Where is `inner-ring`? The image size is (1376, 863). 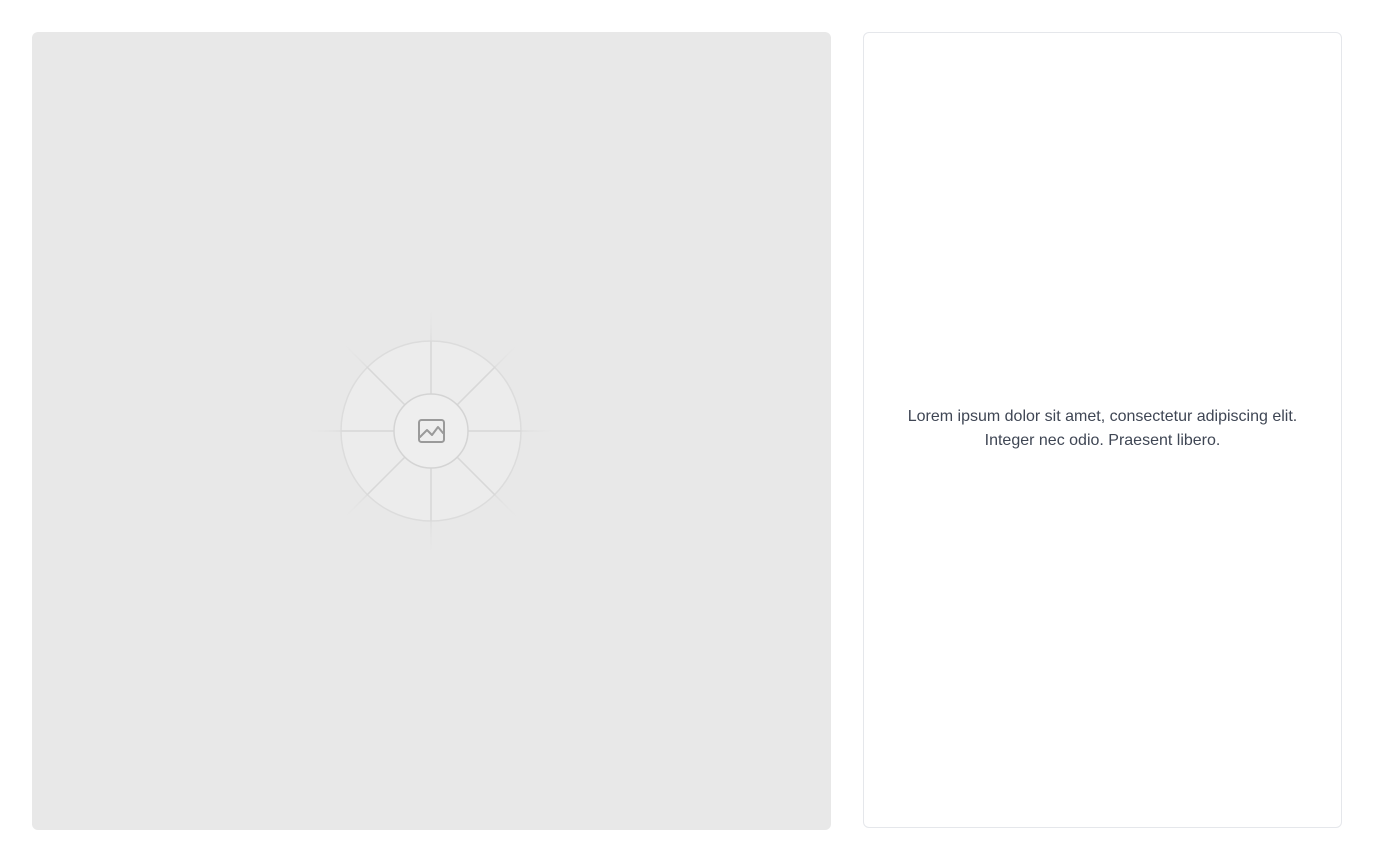
inner-ring is located at coordinates (431, 431).